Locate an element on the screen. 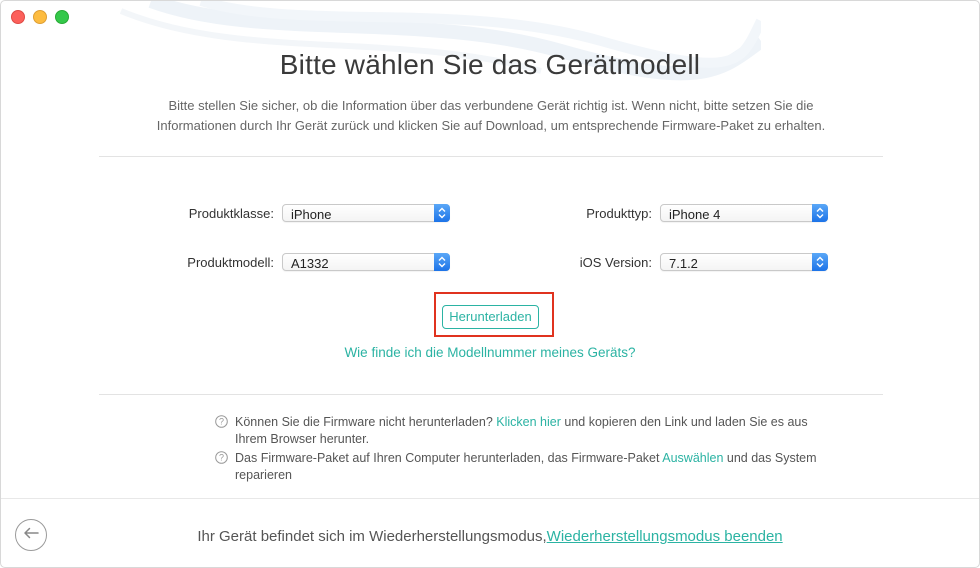 The width and height of the screenshot is (980, 568). product-type-value: iPhone 4 is located at coordinates (695, 214).